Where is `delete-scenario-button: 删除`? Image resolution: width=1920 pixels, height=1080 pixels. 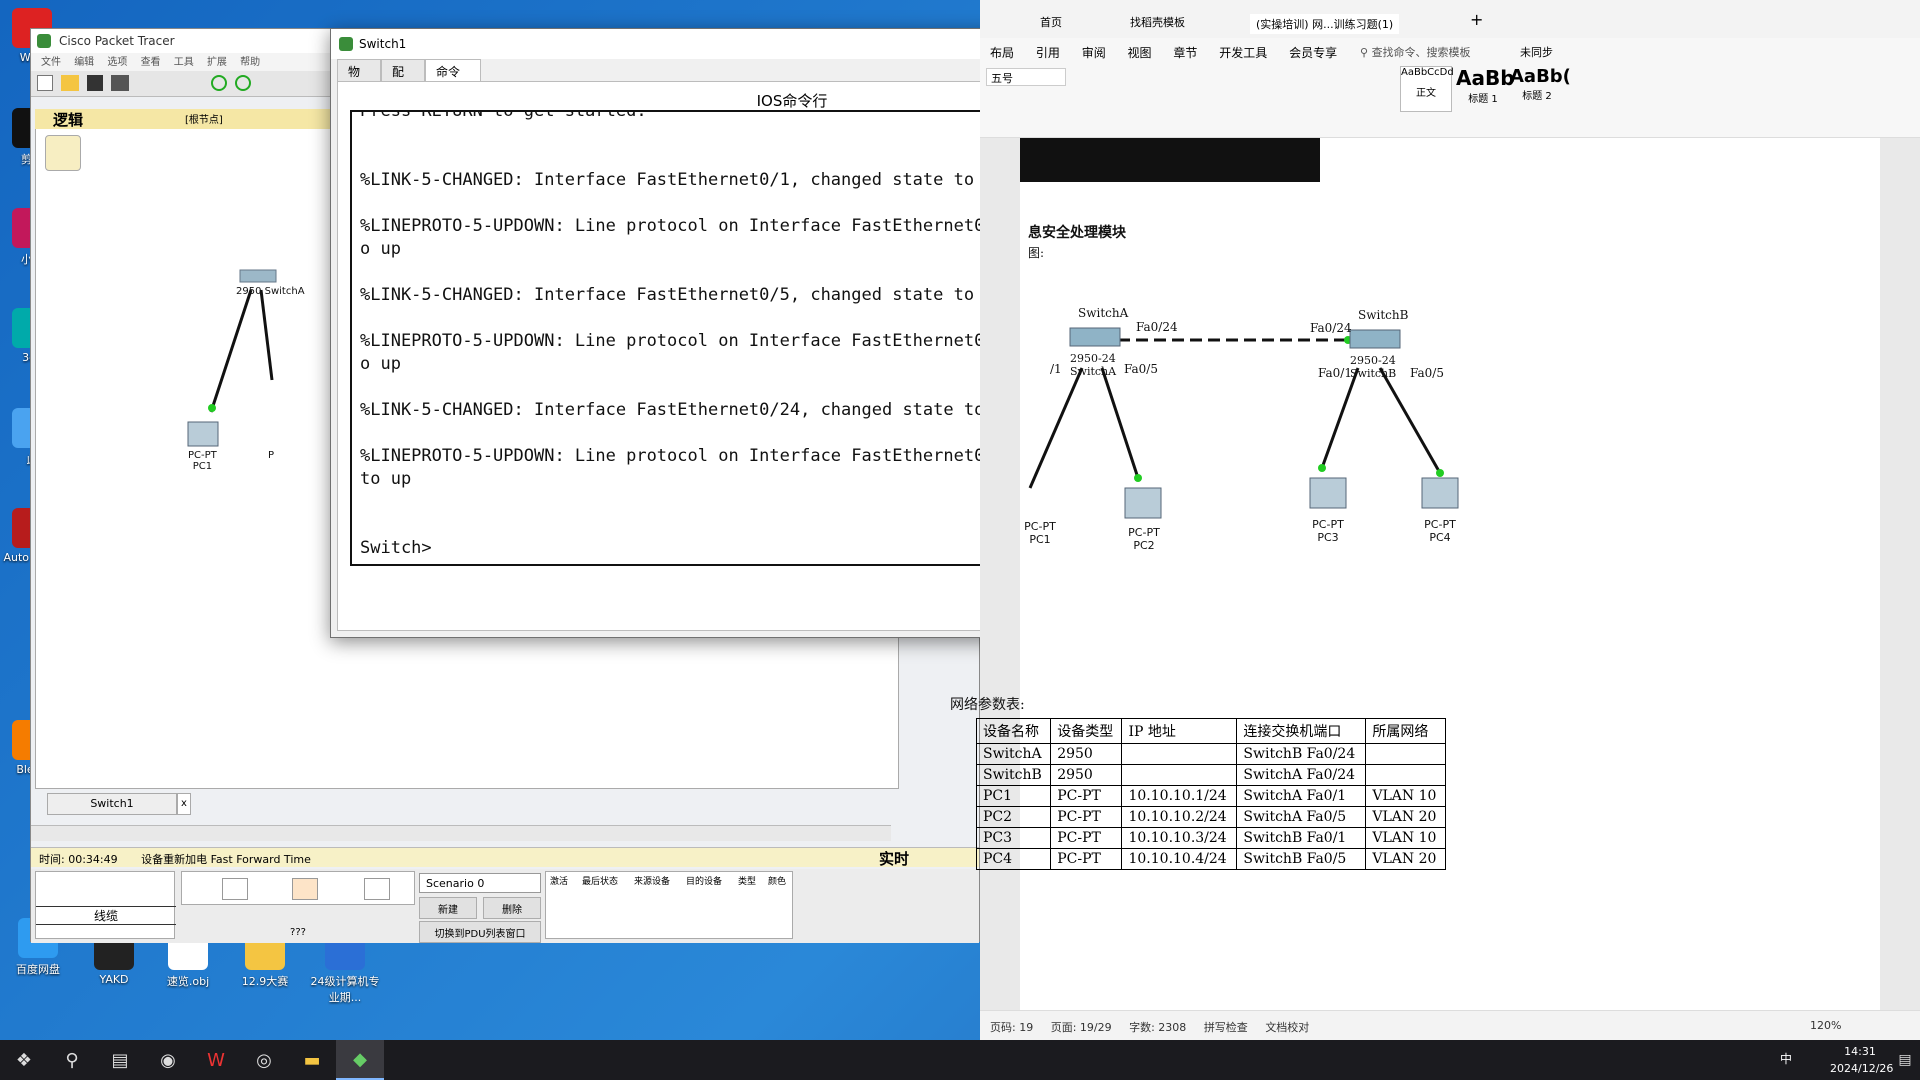
delete-scenario-button: 删除 is located at coordinates (512, 908).